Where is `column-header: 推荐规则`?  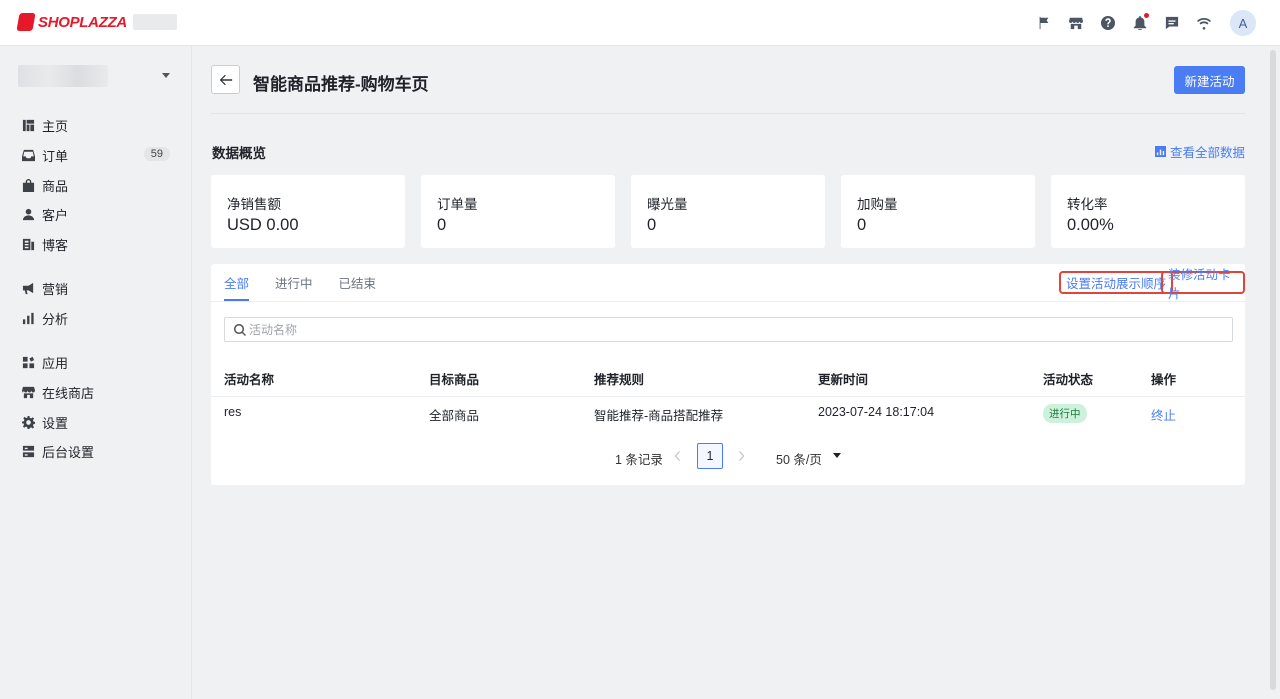
column-header: 推荐规则 is located at coordinates (619, 380).